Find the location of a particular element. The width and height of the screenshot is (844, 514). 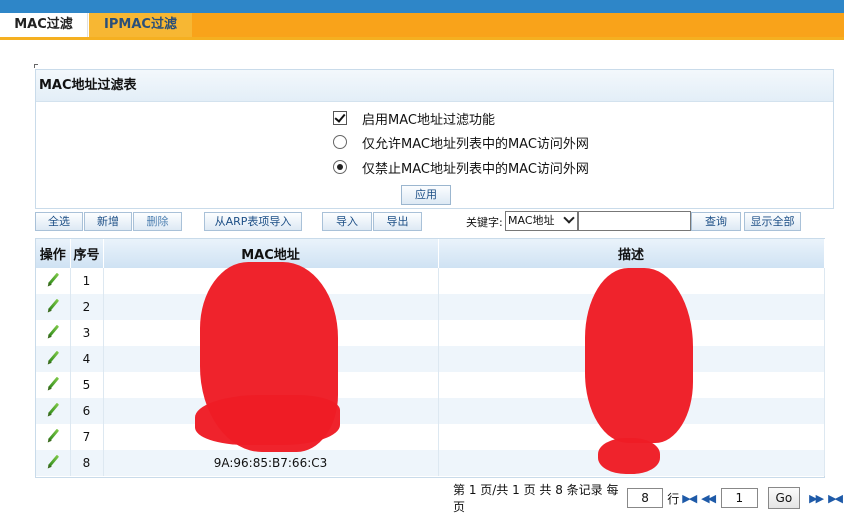

deny-radio is located at coordinates (340, 167).